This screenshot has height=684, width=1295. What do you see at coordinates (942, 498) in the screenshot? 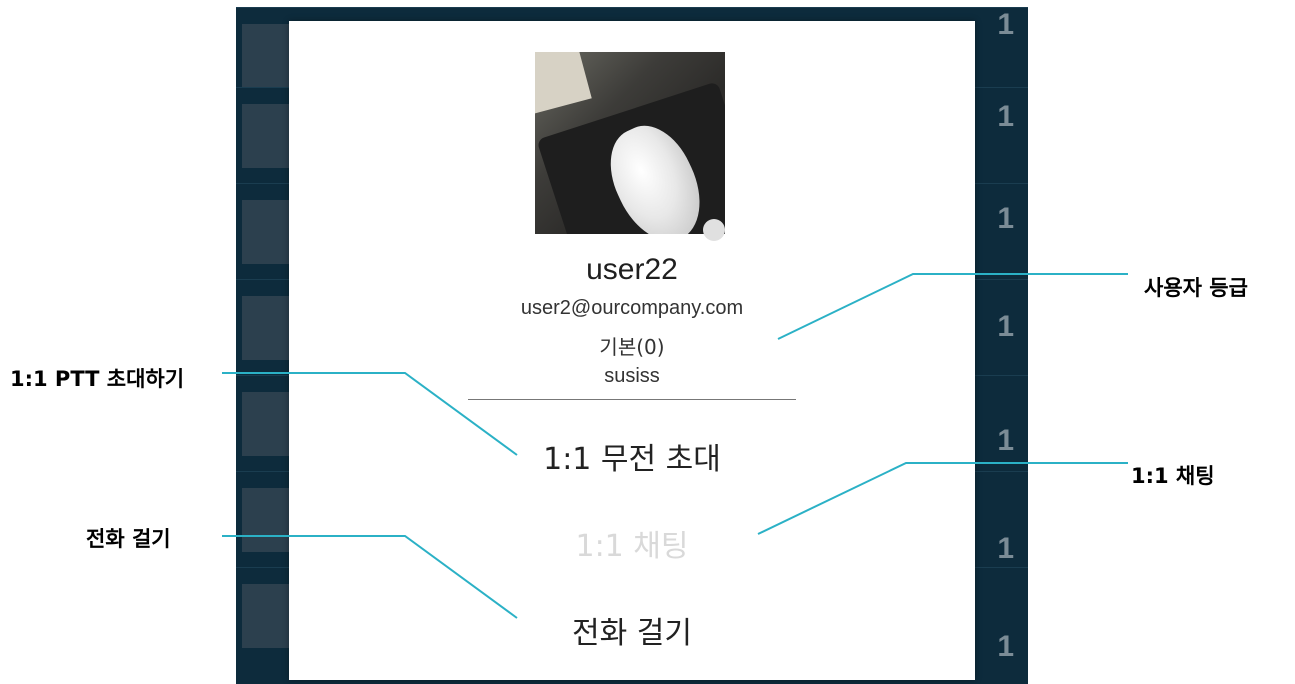
I see `callout-line-chat` at bounding box center [942, 498].